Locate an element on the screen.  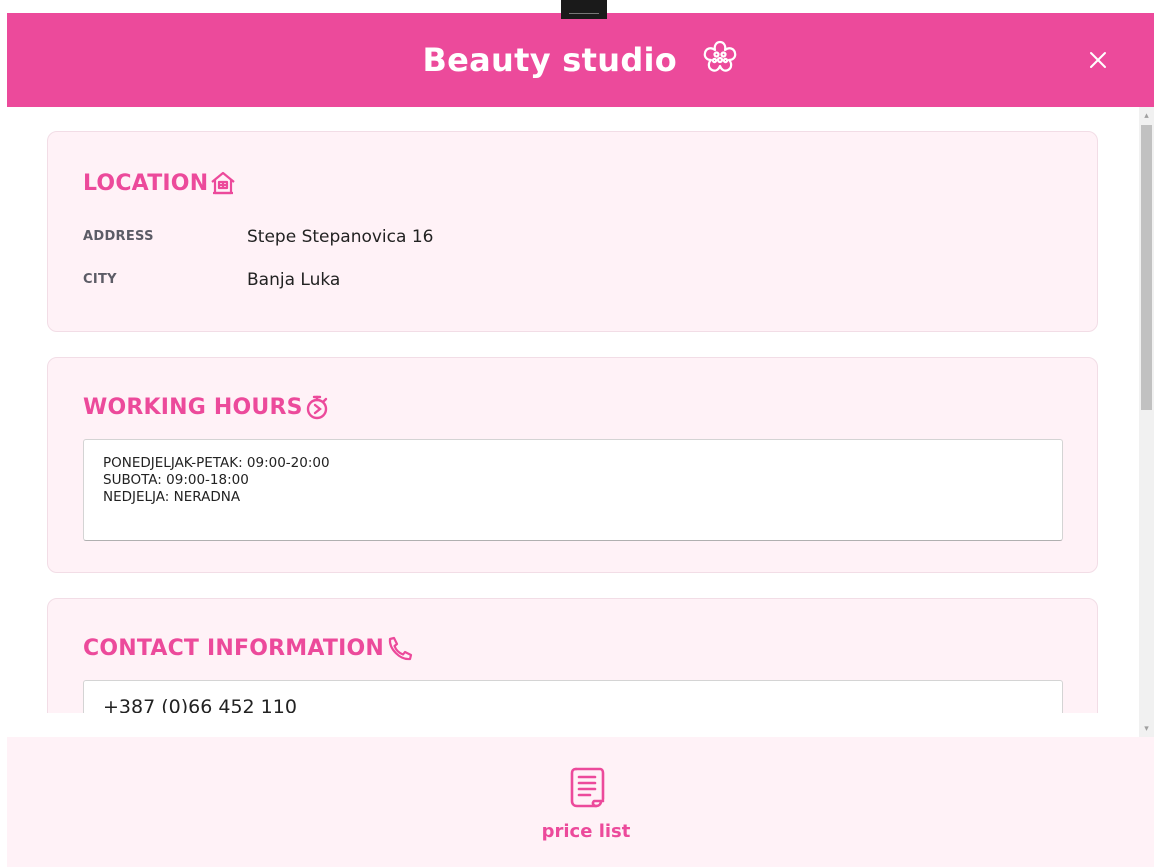
working-hours-title-text: WORKING HOURS is located at coordinates (193, 407).